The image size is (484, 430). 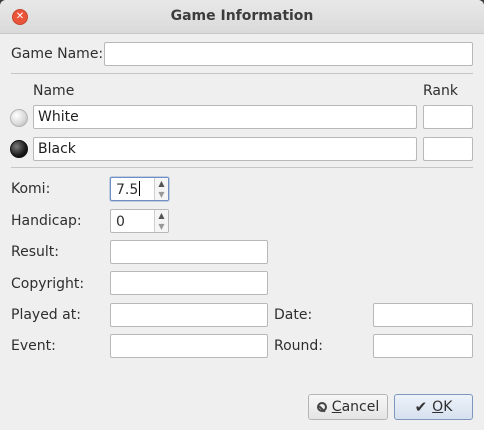 I want to click on round-input, so click(x=423, y=346).